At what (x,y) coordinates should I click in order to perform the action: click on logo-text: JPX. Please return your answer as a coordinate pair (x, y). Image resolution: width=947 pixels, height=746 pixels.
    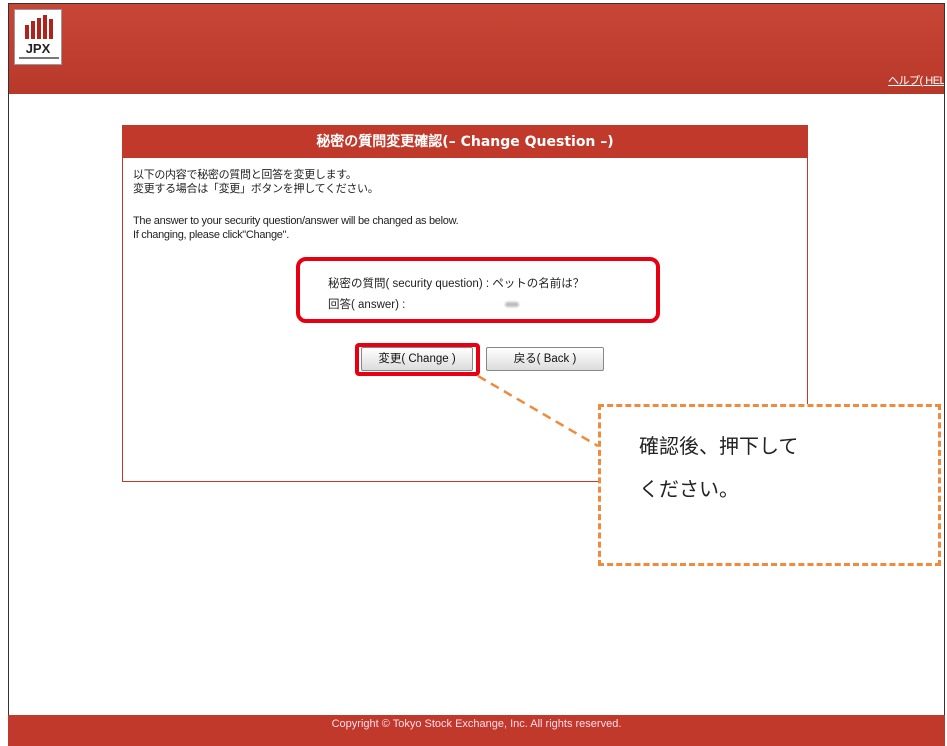
    Looking at the image, I should click on (38, 48).